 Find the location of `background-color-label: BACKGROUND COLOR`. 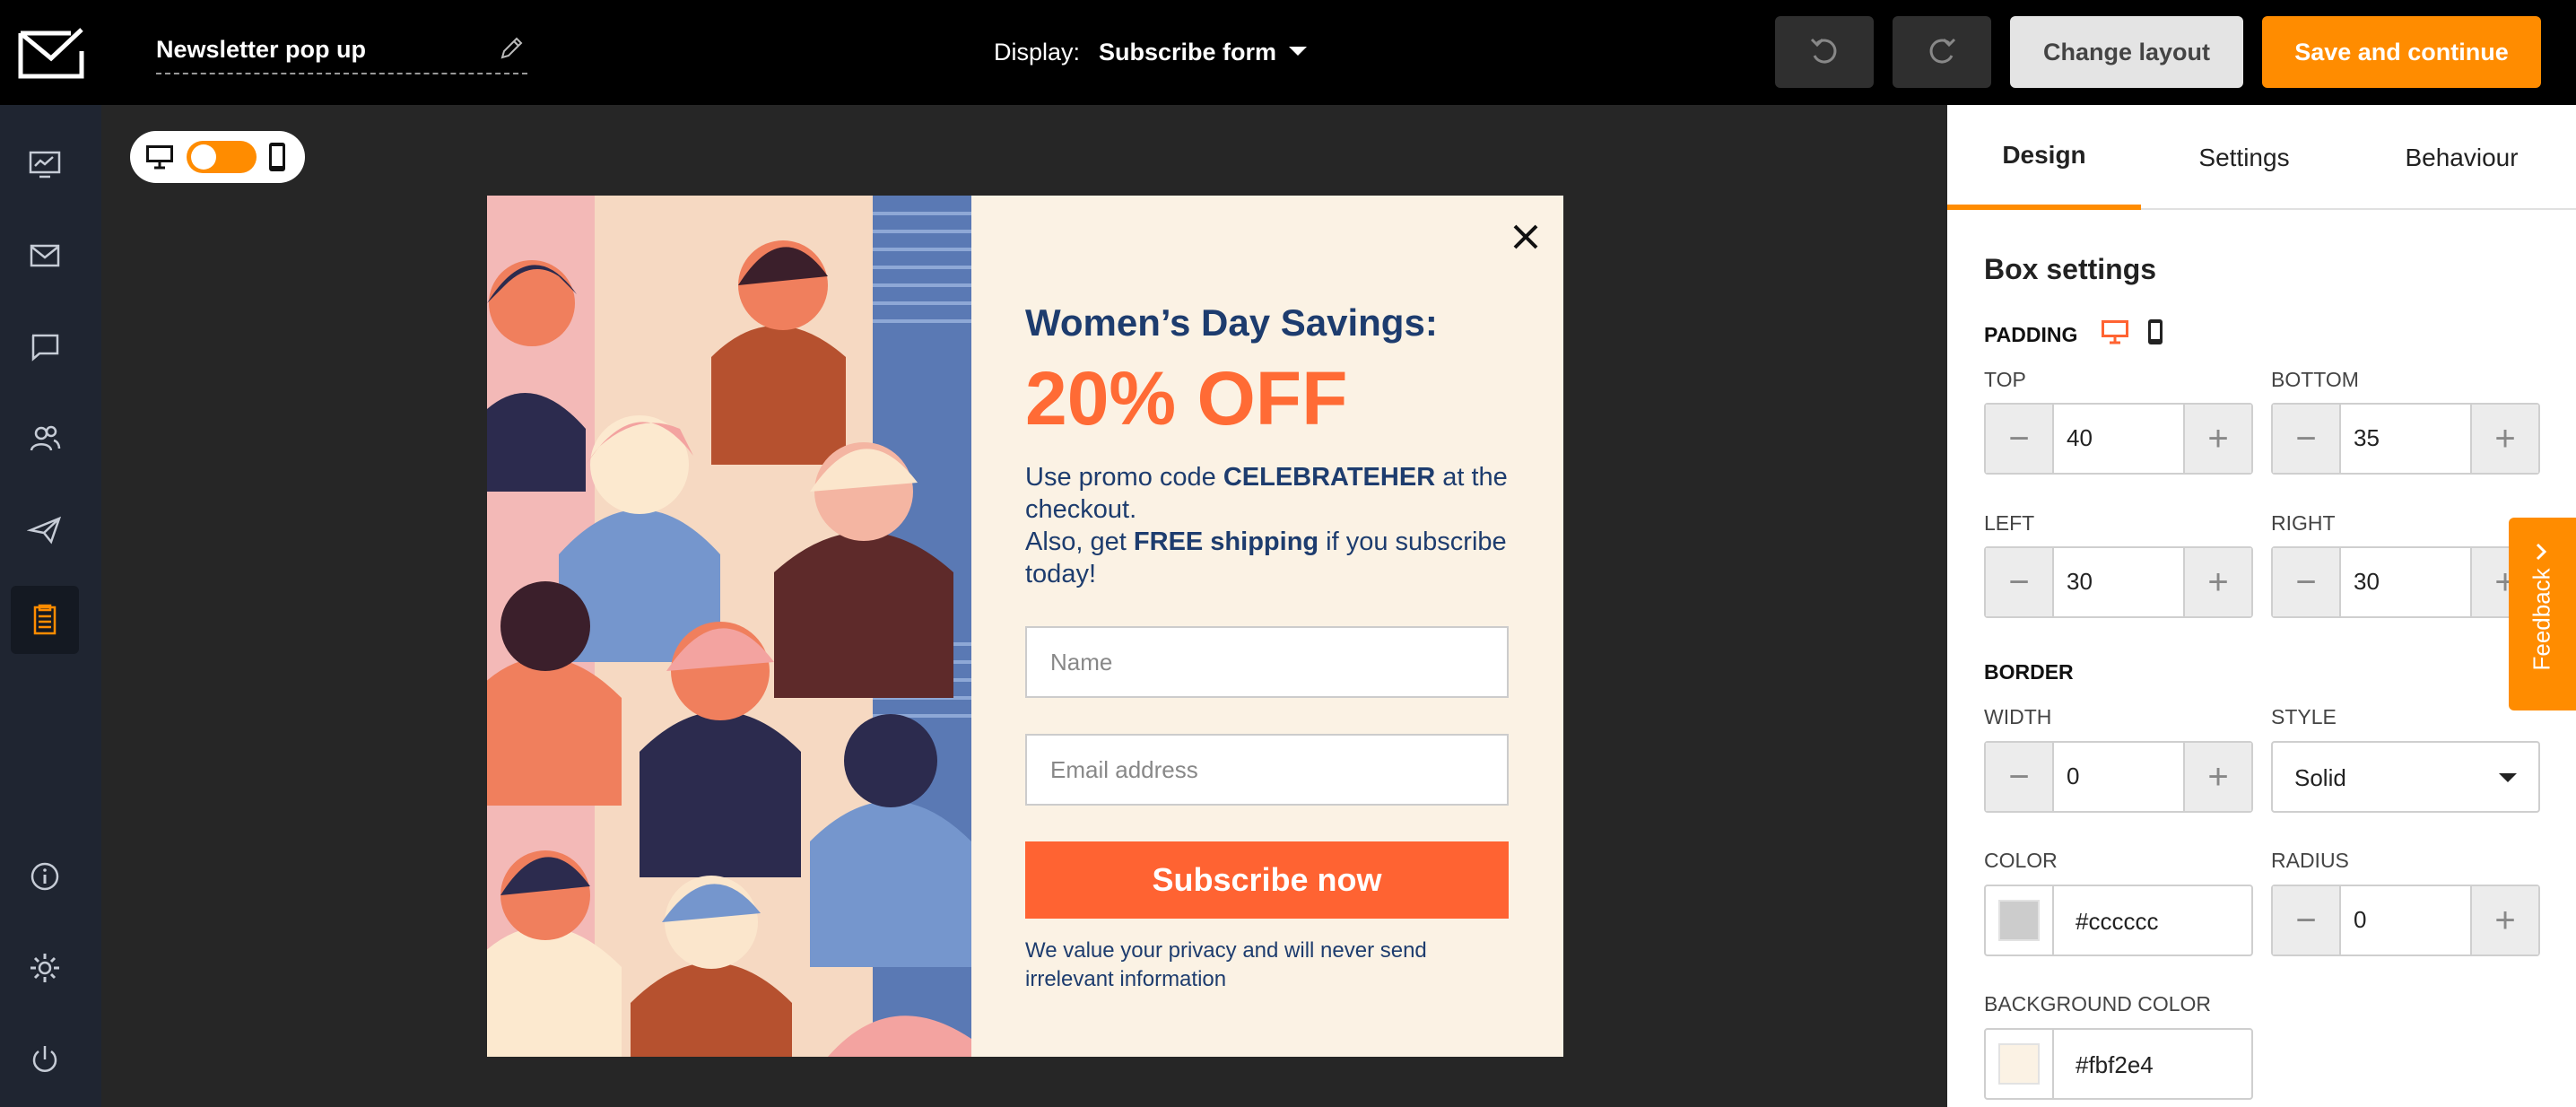

background-color-label: BACKGROUND COLOR is located at coordinates (2098, 1003).